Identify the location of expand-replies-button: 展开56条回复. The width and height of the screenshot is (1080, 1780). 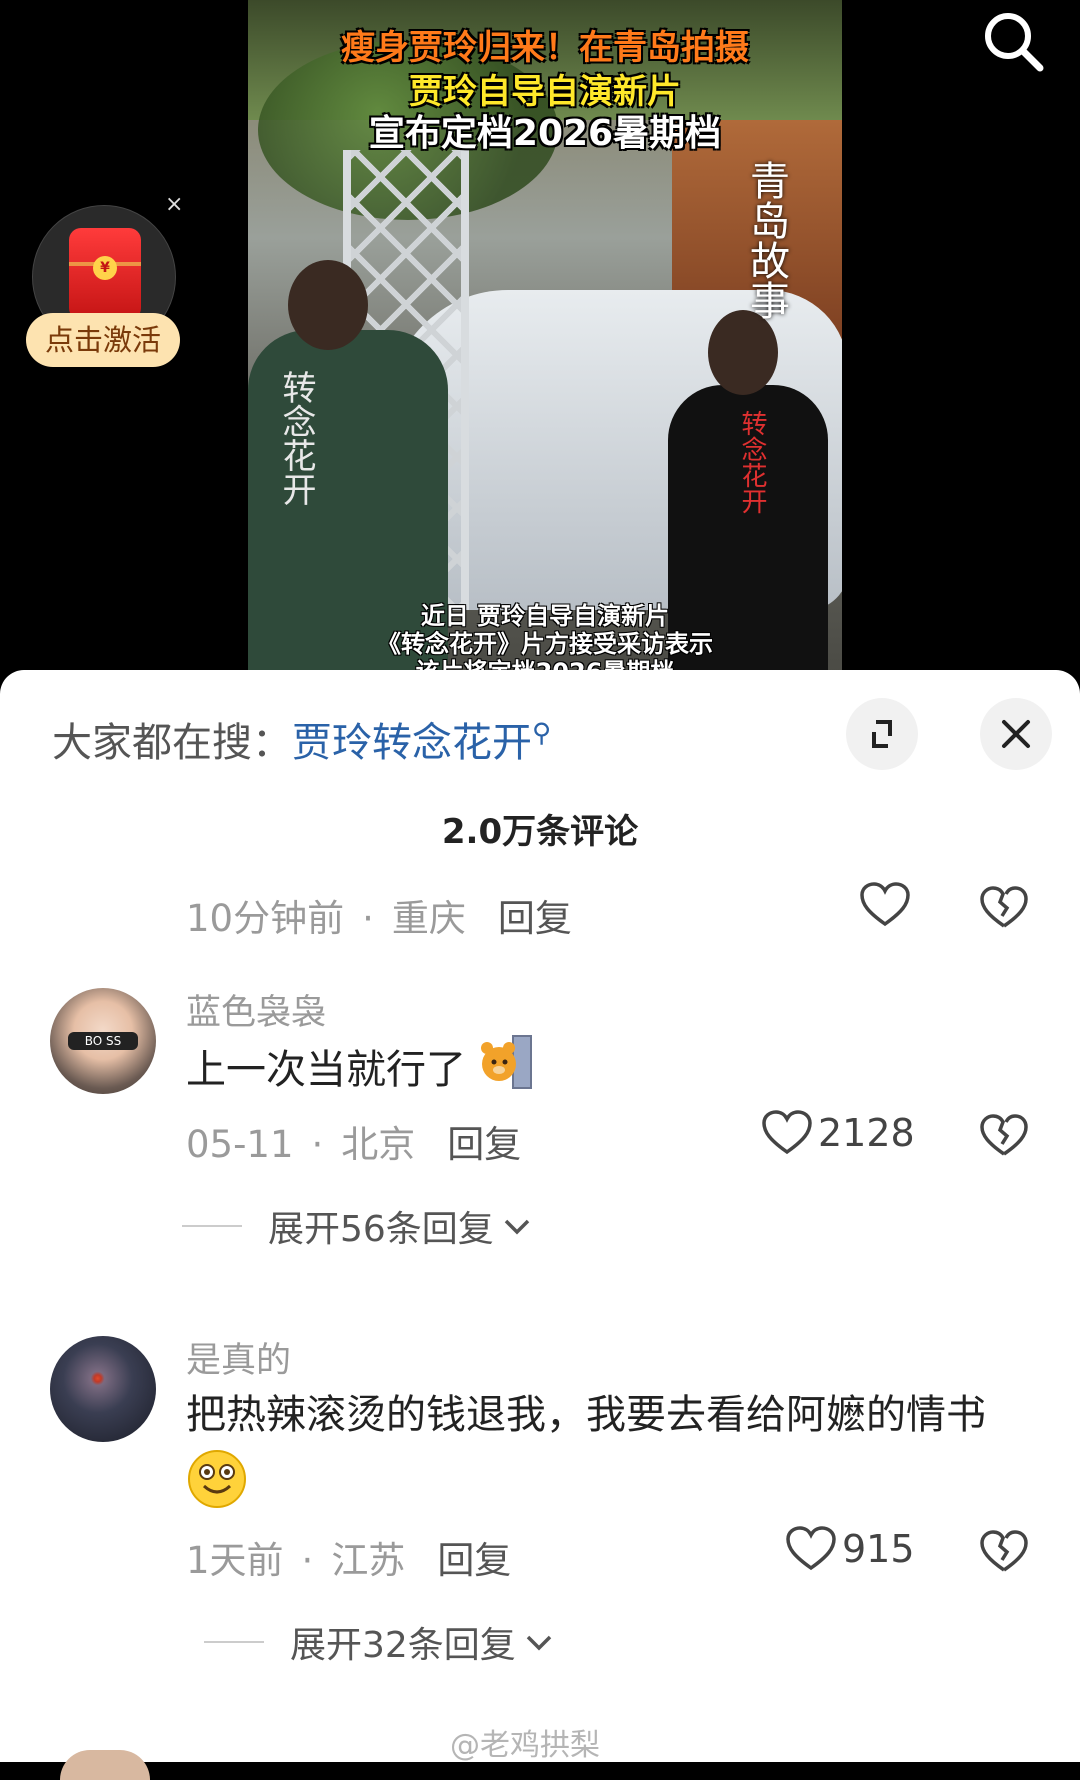
(358, 1226).